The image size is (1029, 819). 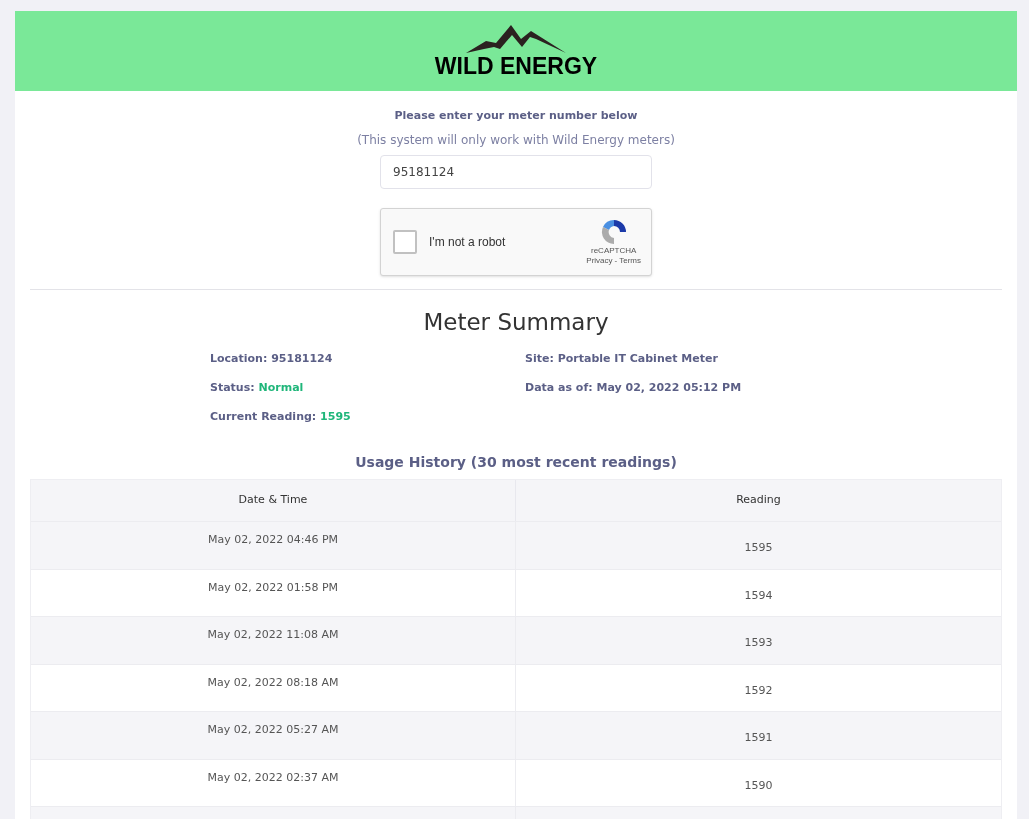 I want to click on logo-text: WILD ENERGY, so click(x=516, y=66).